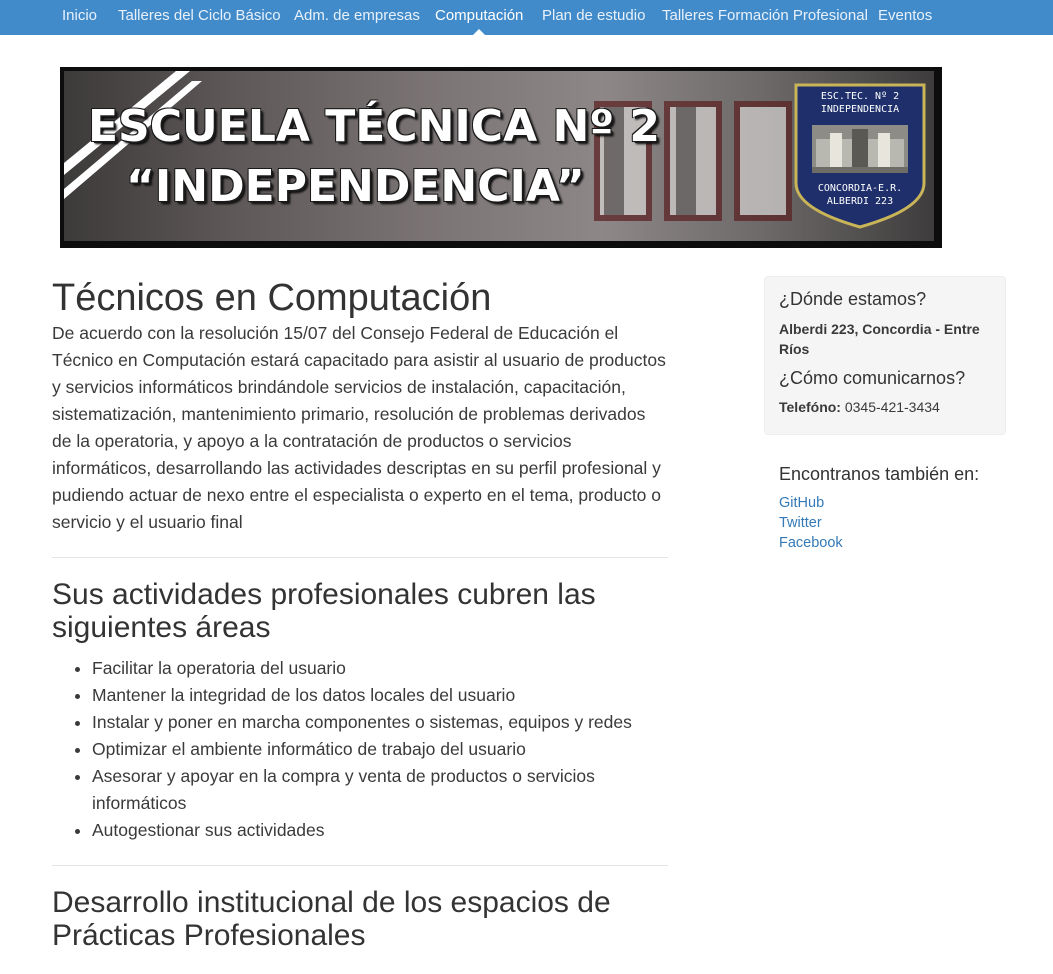 This screenshot has height=974, width=1053. What do you see at coordinates (860, 188) in the screenshot?
I see `crest-bottom-line1: CONCORDIA-E.R.` at bounding box center [860, 188].